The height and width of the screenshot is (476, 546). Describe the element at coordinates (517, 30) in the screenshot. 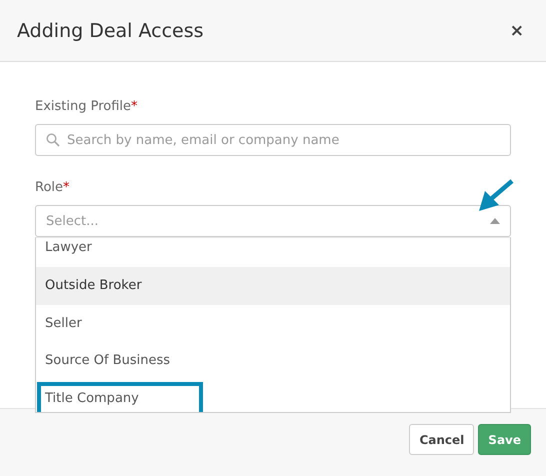

I see `close-button: ×` at that location.